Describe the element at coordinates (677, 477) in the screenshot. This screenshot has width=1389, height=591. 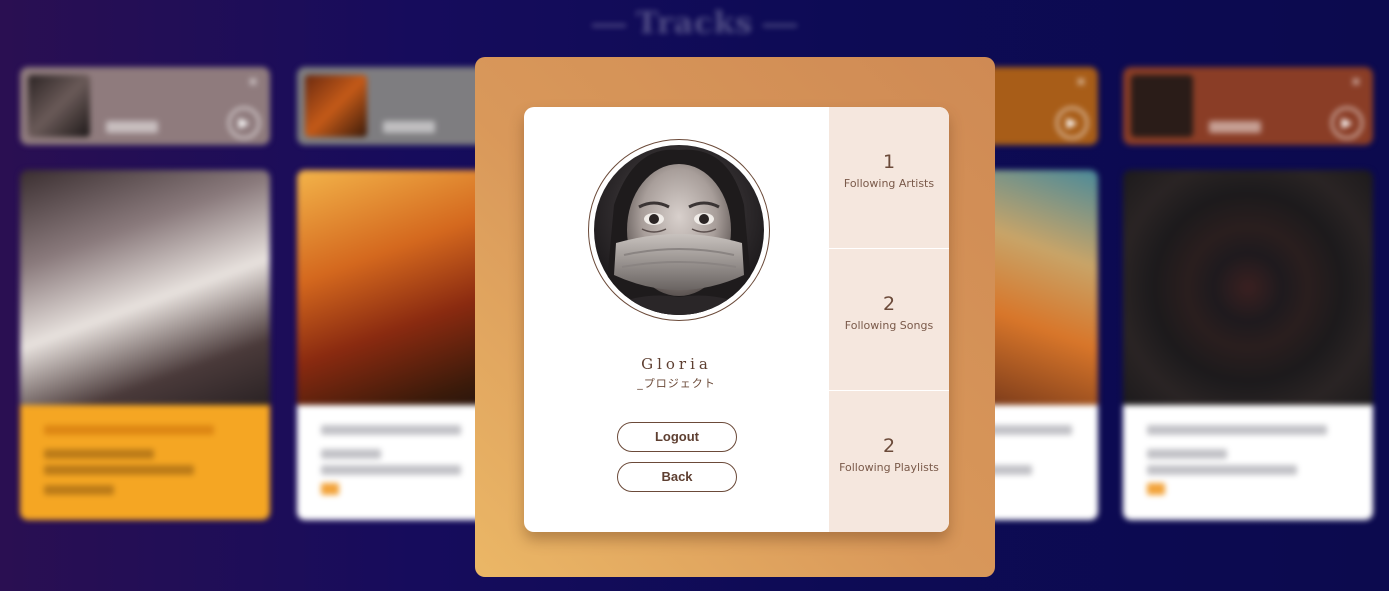
I see `back-button: Back` at that location.